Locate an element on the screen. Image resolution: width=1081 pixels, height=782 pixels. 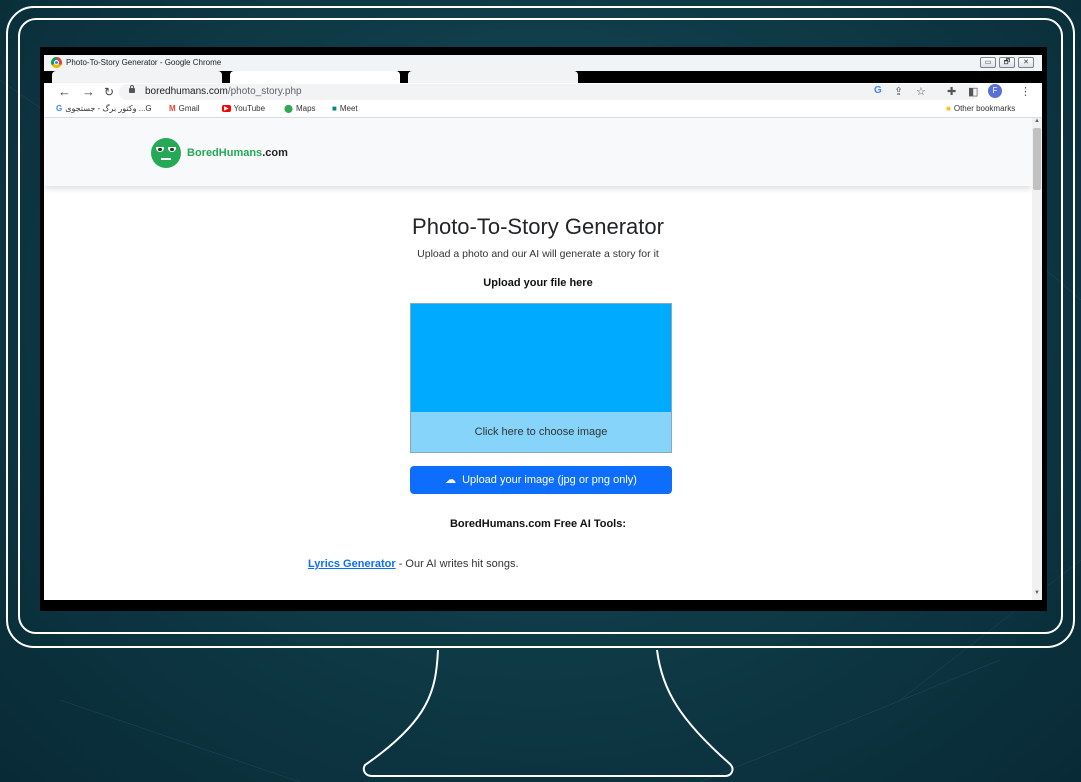
upload-button-label: Upload your image (jpg or png only) is located at coordinates (549, 480).